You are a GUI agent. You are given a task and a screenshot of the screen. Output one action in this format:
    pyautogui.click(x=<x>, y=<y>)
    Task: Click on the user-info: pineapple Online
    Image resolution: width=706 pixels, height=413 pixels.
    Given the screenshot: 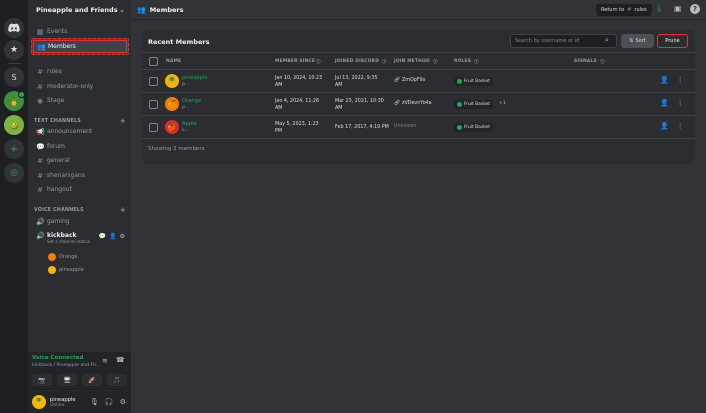 What is the action you would take?
    pyautogui.click(x=63, y=402)
    